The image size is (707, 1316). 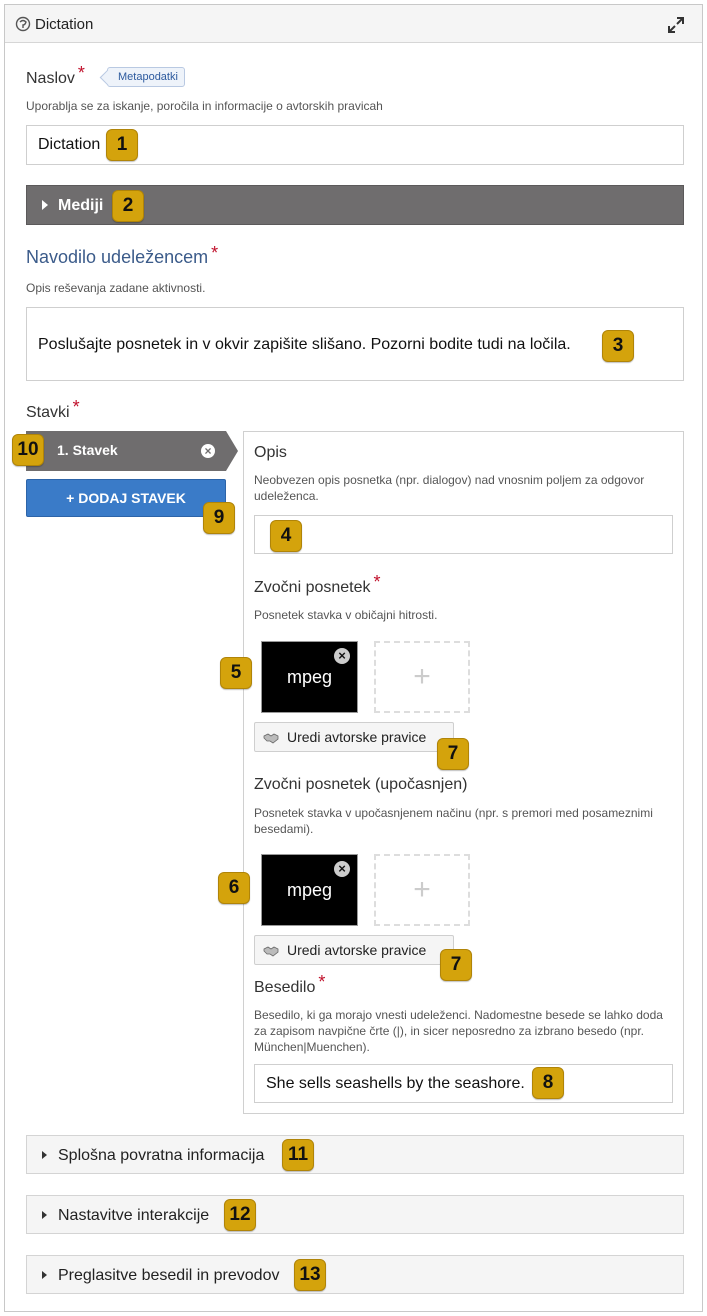 I want to click on callout-badge-6: 6, so click(x=234, y=888).